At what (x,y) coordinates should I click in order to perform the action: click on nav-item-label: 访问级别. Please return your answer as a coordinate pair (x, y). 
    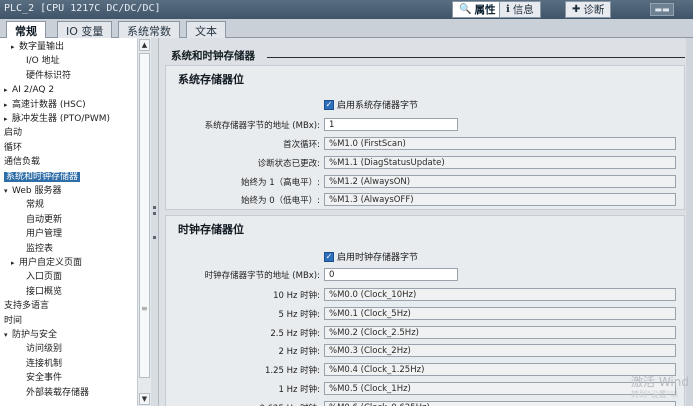
    Looking at the image, I should click on (44, 349).